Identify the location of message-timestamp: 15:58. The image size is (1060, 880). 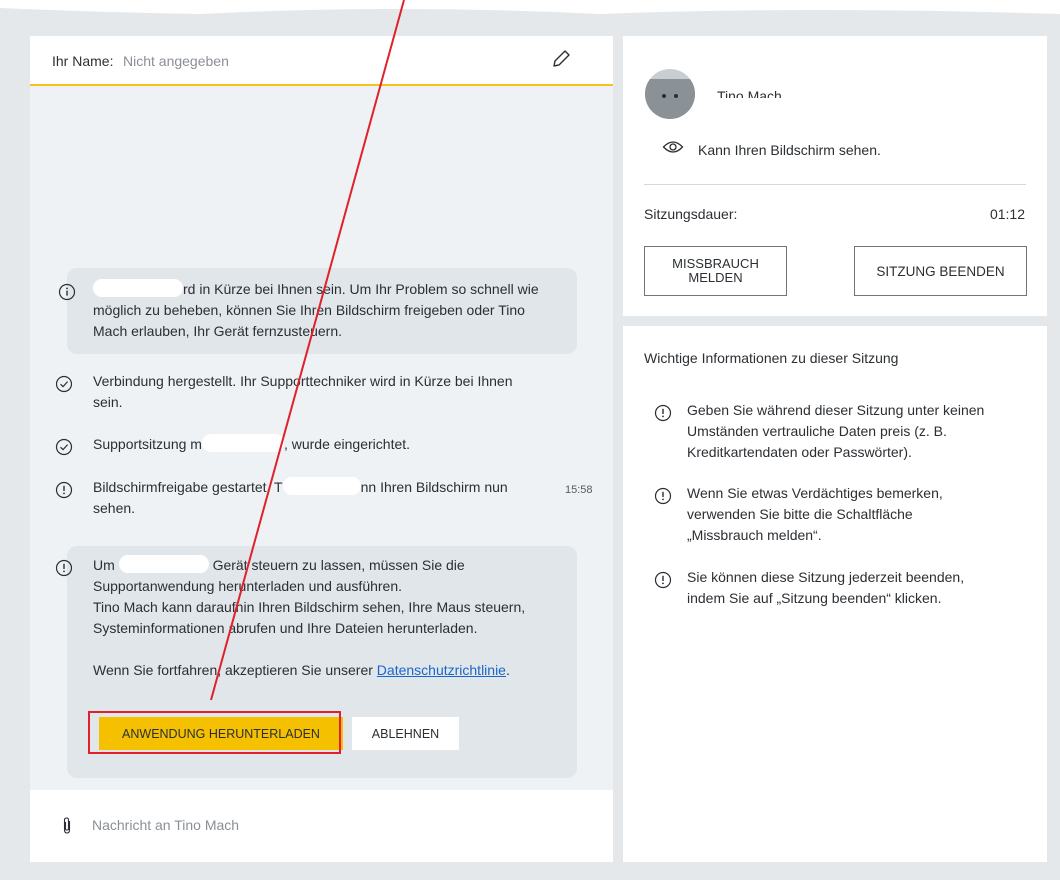
(579, 490).